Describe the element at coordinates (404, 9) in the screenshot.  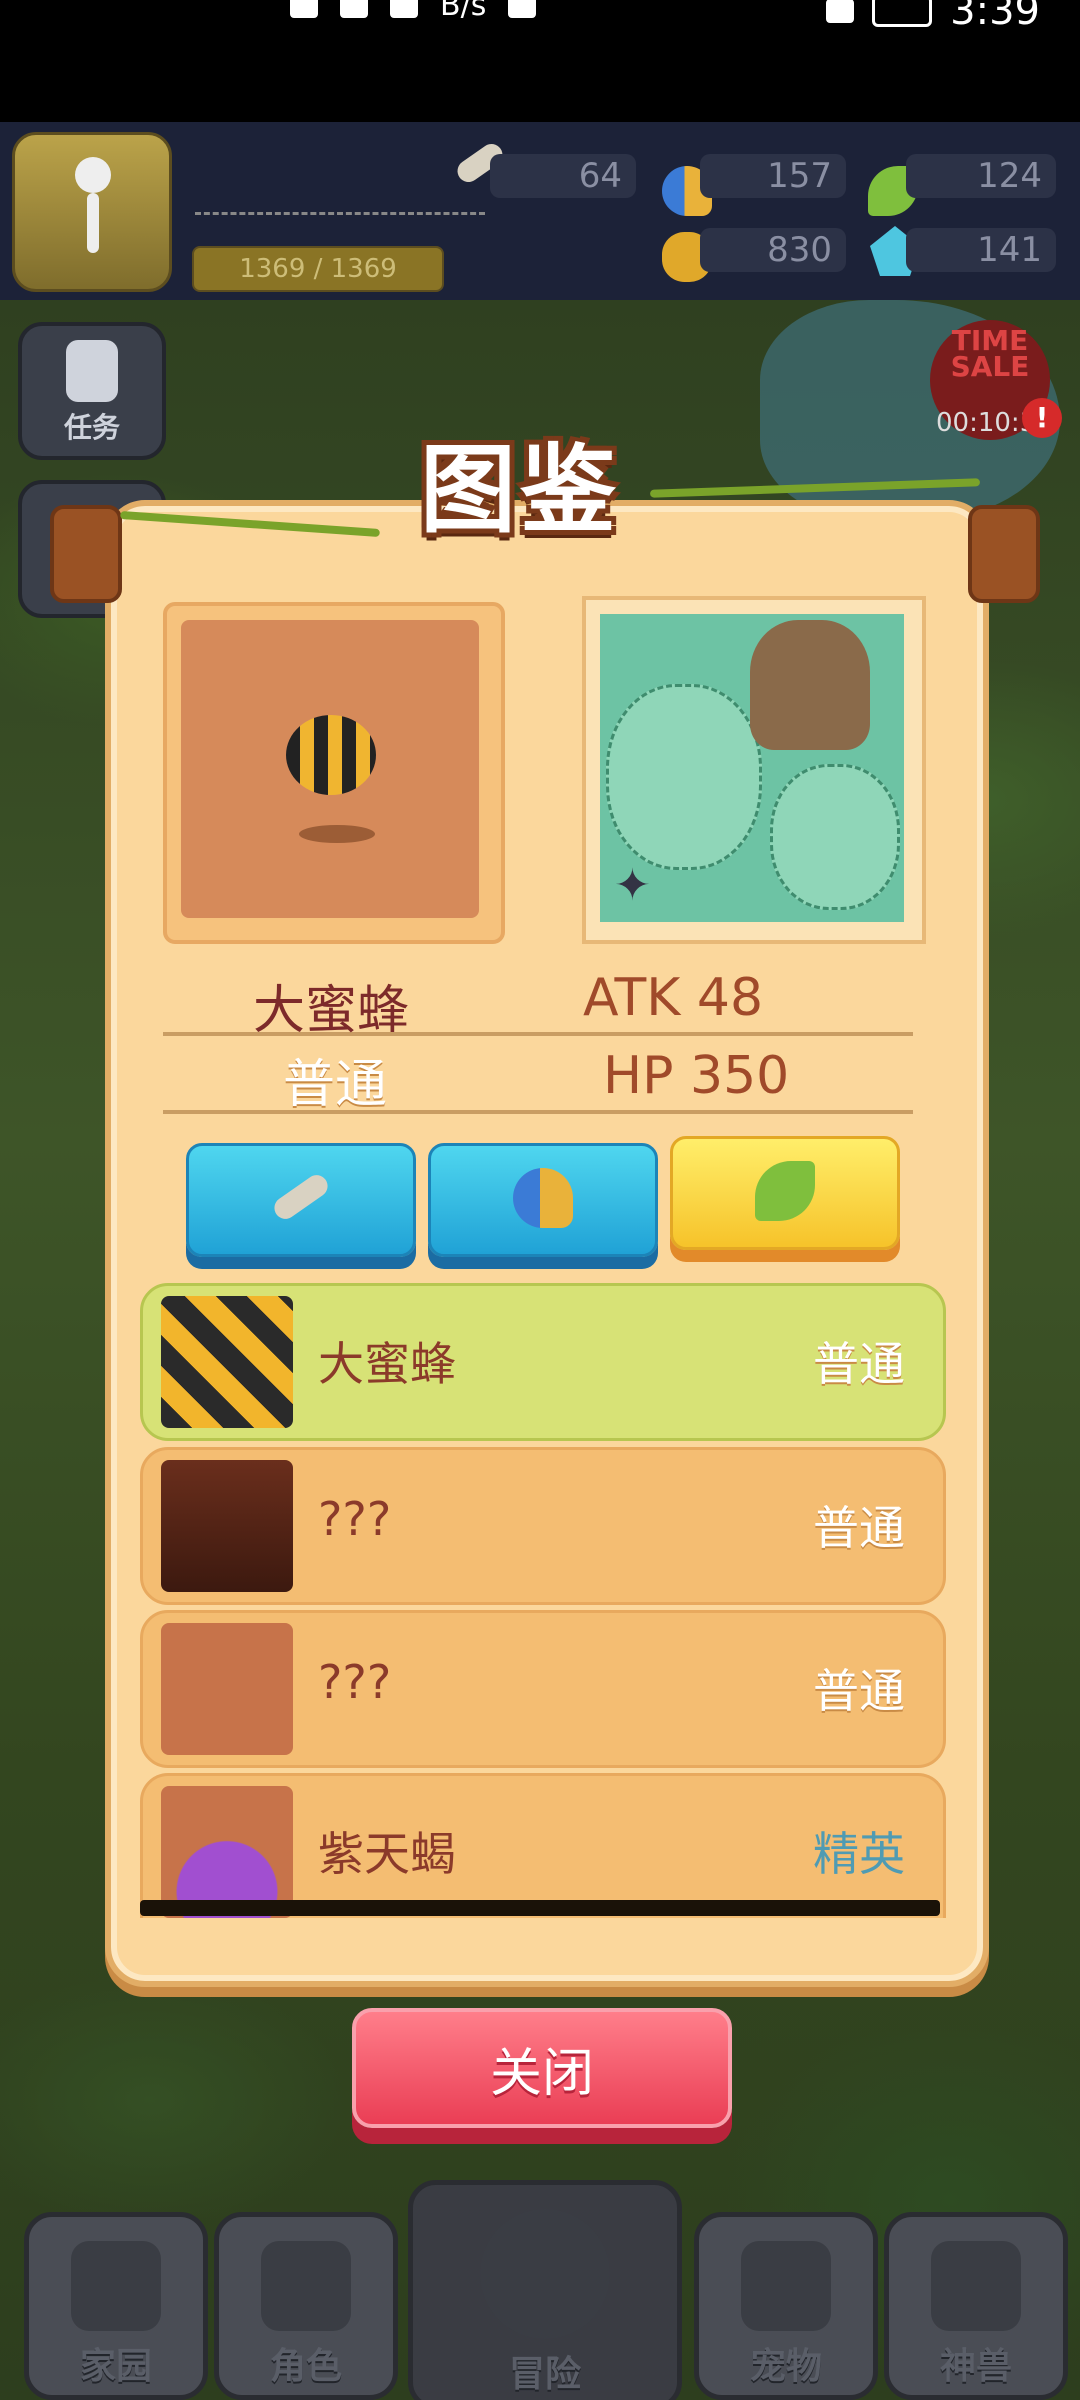
I see `wifi-icon` at that location.